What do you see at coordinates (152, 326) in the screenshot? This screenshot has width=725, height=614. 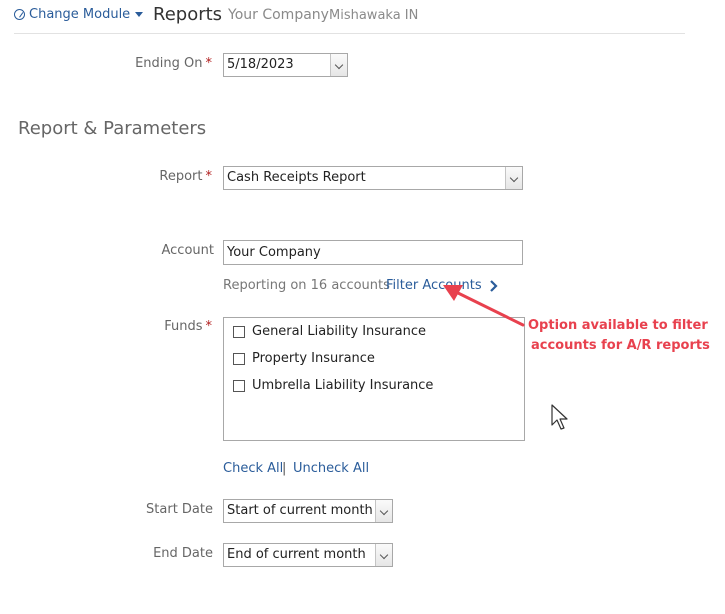 I see `funds-label: Funds *` at bounding box center [152, 326].